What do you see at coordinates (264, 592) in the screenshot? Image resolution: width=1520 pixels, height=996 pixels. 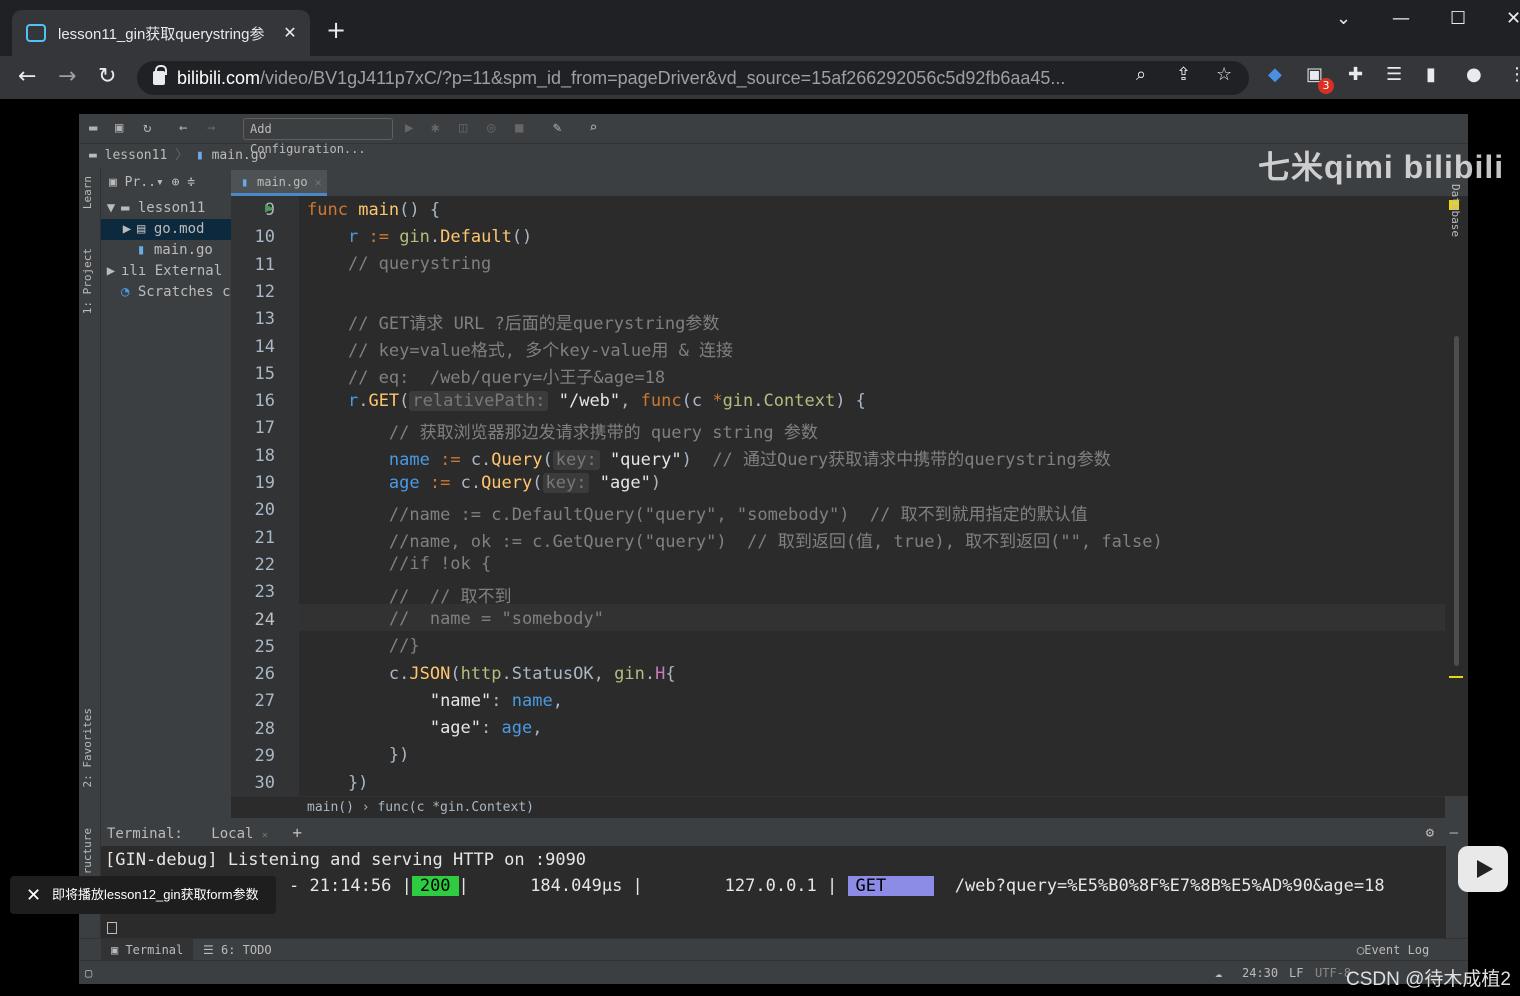 I see `line-number: 23` at bounding box center [264, 592].